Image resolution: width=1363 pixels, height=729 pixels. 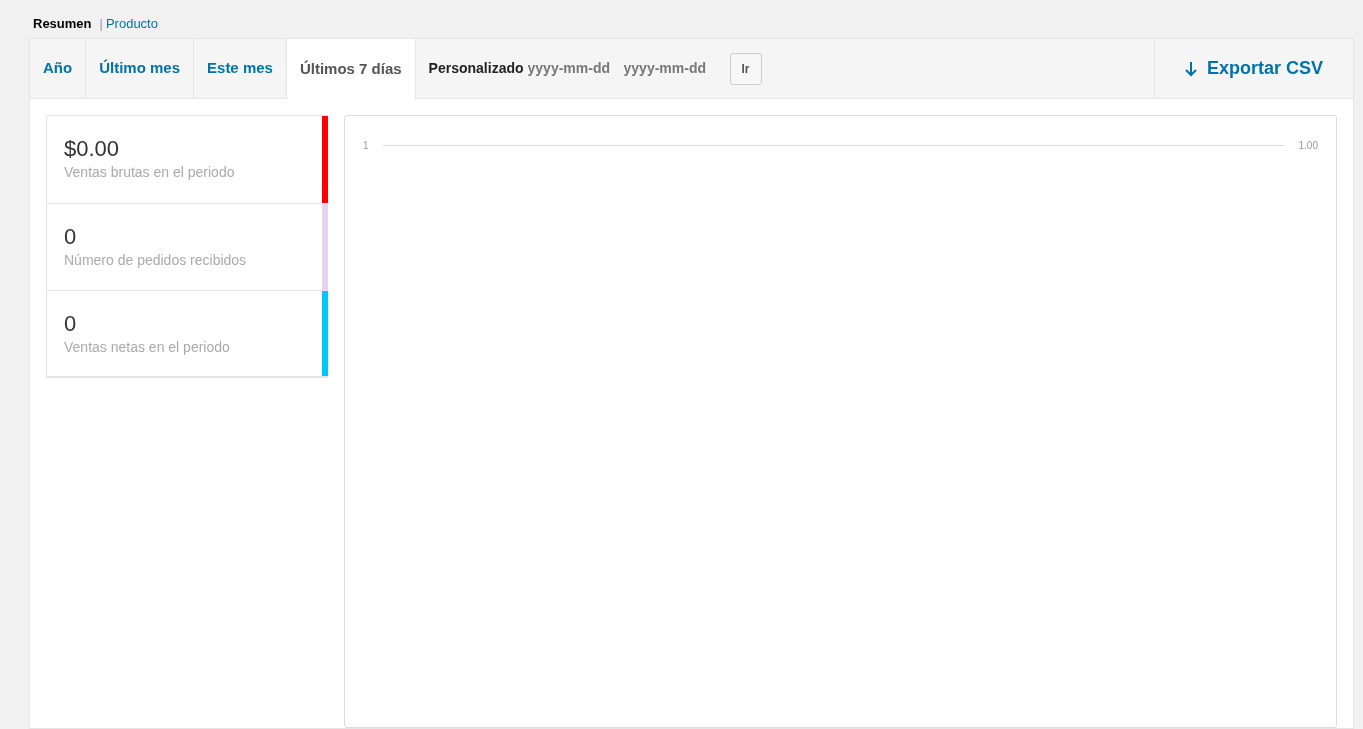 I want to click on metric-label: Ventas netas en el periodo, so click(x=147, y=347).